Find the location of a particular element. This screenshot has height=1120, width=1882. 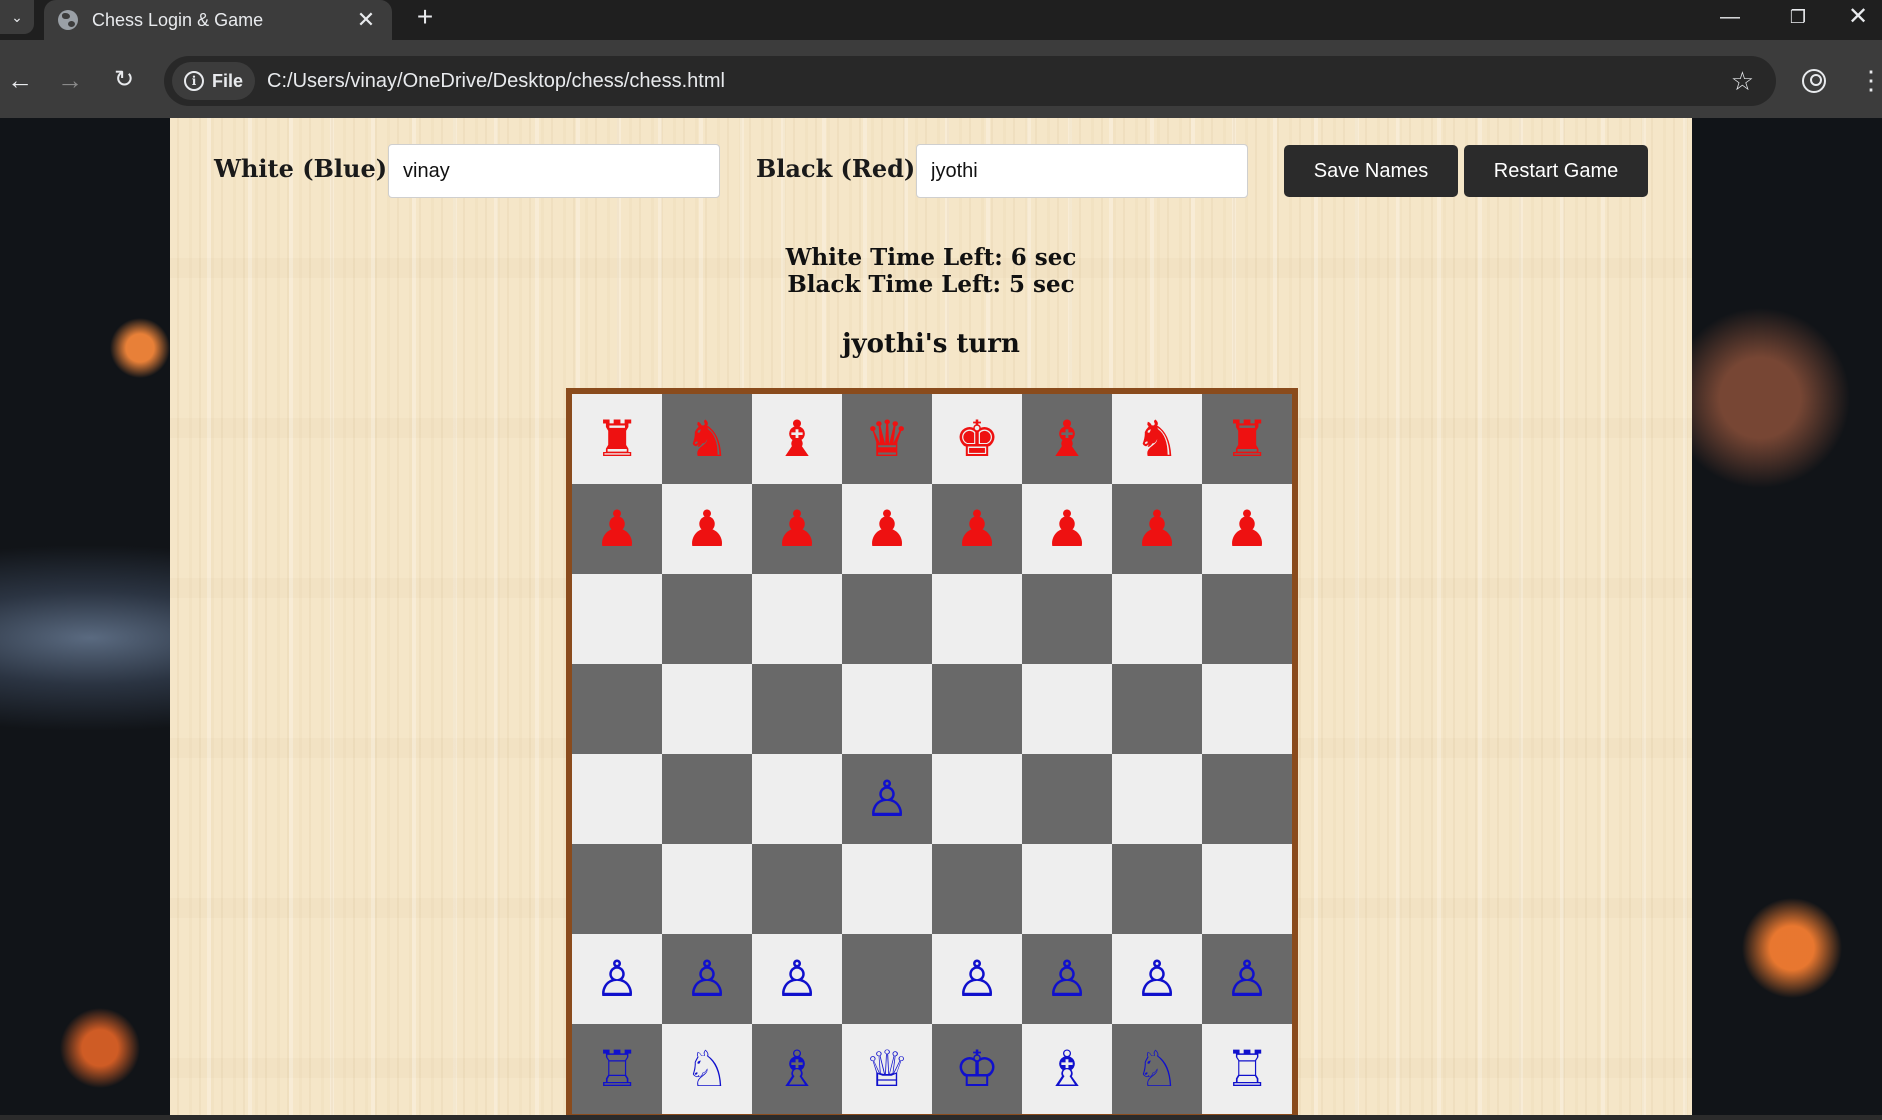

square-b7: ♟ is located at coordinates (707, 529).